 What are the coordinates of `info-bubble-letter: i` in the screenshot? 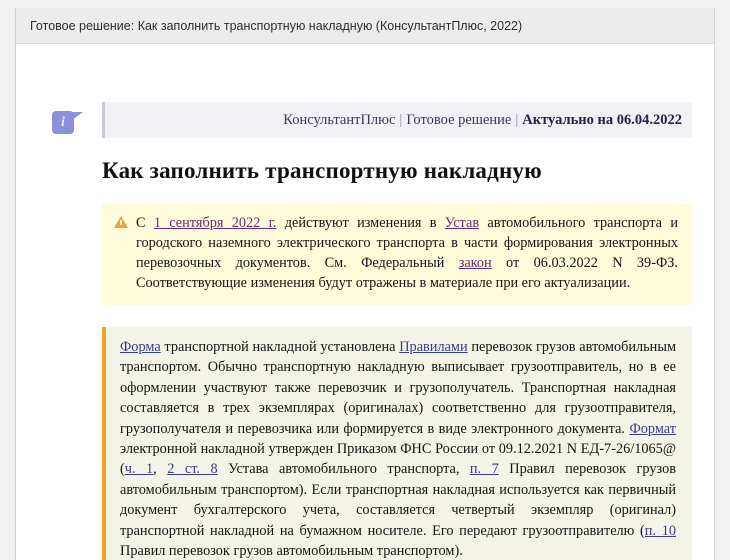 It's located at (63, 122).